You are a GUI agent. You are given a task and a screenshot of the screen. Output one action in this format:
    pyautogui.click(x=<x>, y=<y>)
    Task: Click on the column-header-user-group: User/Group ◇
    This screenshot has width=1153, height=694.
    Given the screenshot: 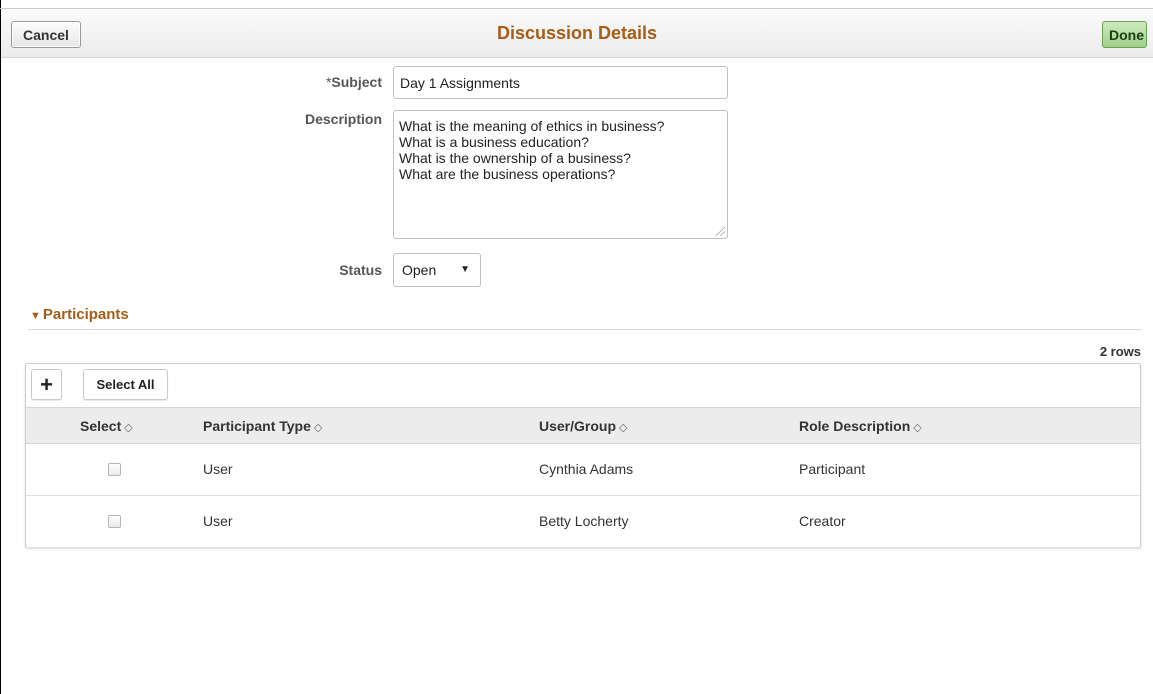 What is the action you would take?
    pyautogui.click(x=583, y=426)
    